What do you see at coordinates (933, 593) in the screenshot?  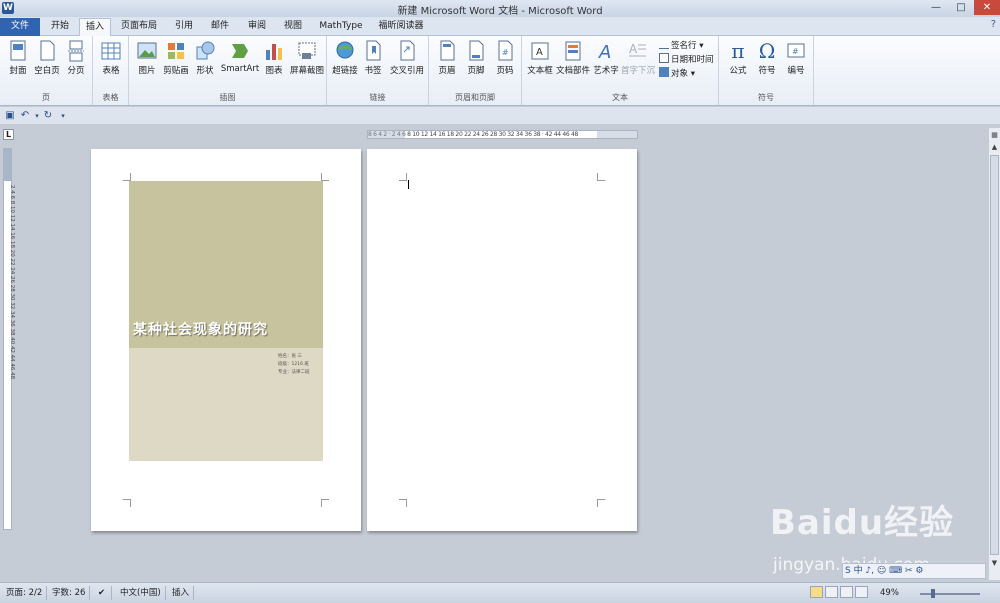 I see `zoom-slider-thumb` at bounding box center [933, 593].